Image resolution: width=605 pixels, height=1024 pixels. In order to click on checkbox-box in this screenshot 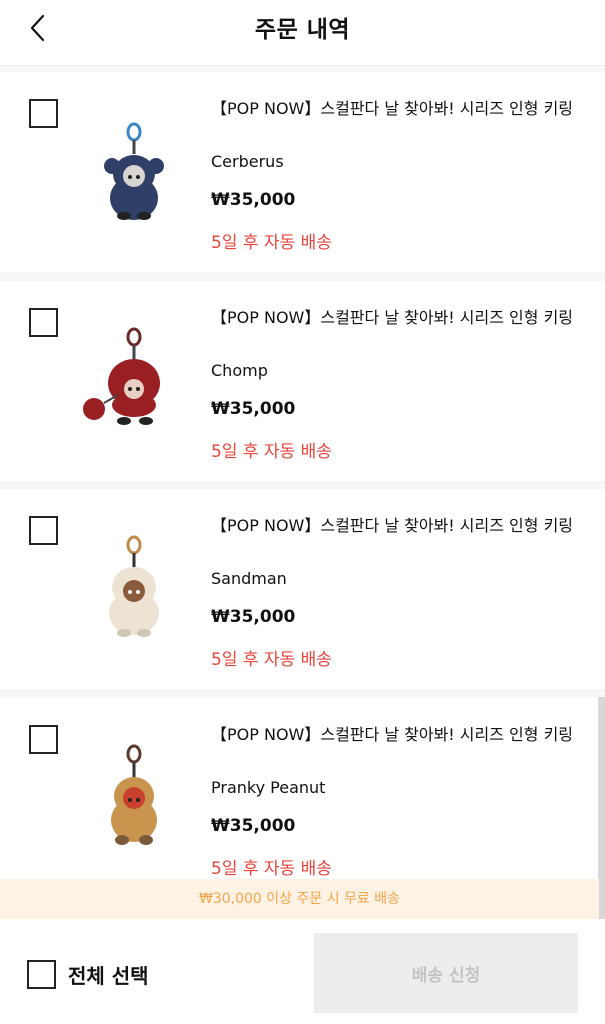, I will do `click(41, 974)`.